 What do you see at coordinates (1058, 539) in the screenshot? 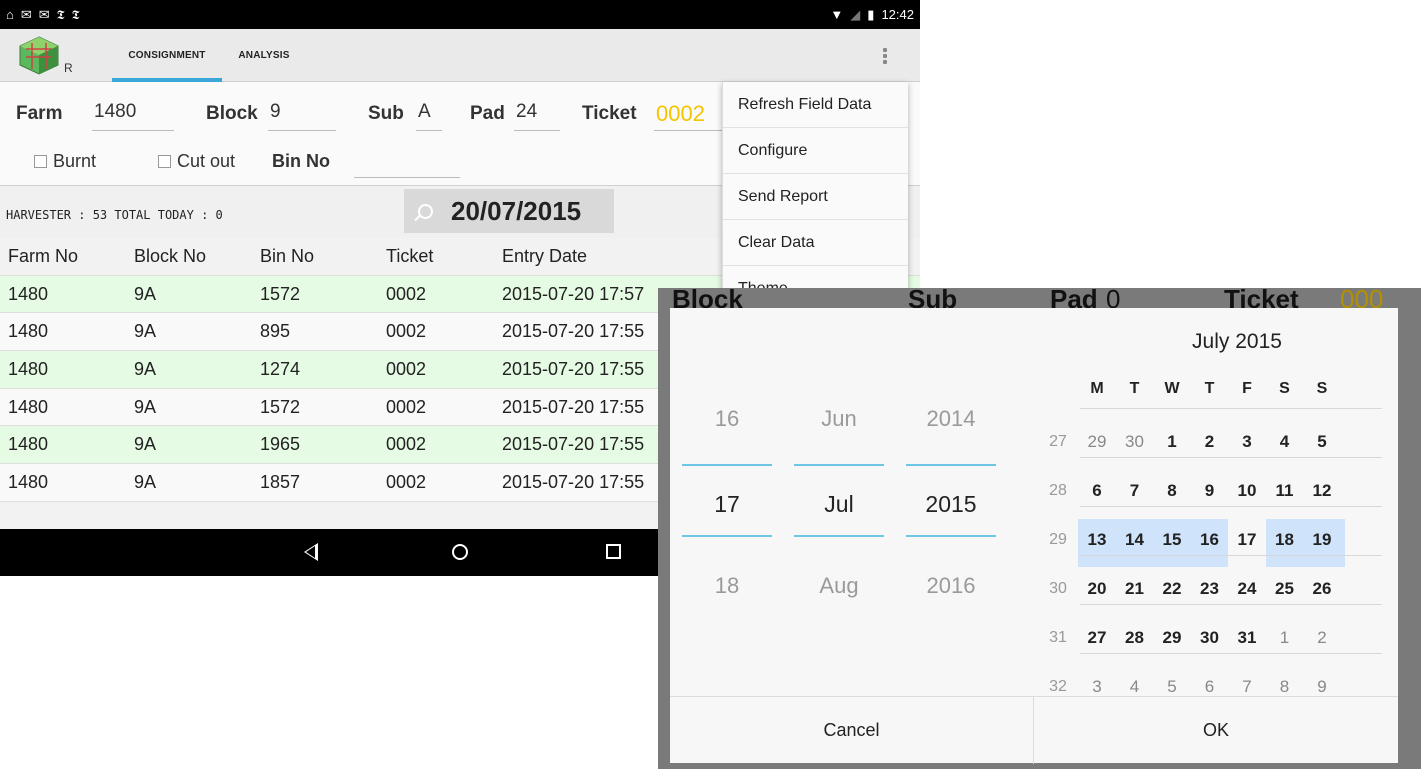
I see `week-number: 29` at bounding box center [1058, 539].